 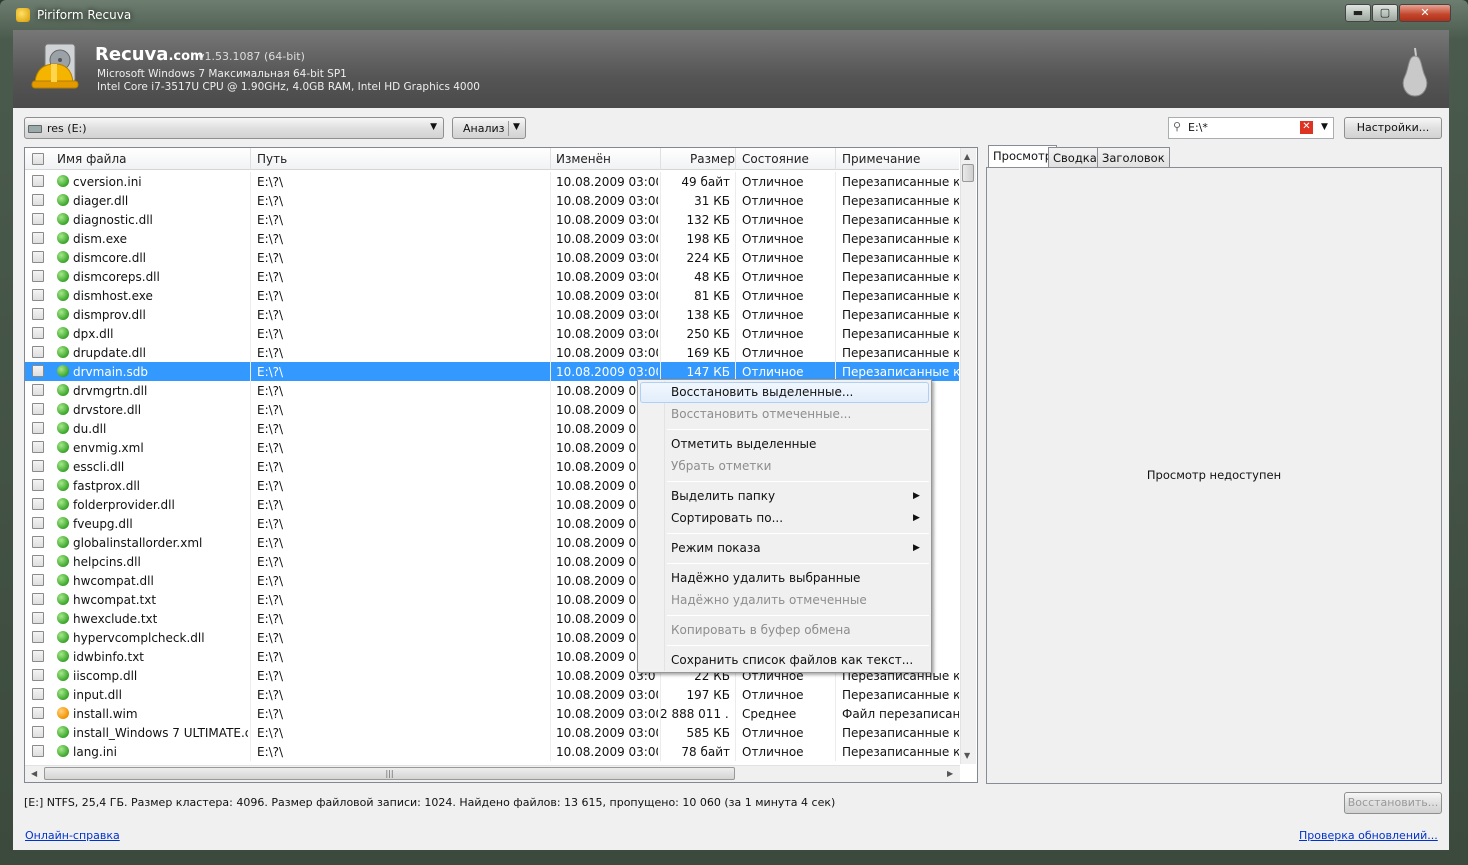 I want to click on menu-secure-delete-selected: Надёжно удалить выбранные, so click(x=765, y=578).